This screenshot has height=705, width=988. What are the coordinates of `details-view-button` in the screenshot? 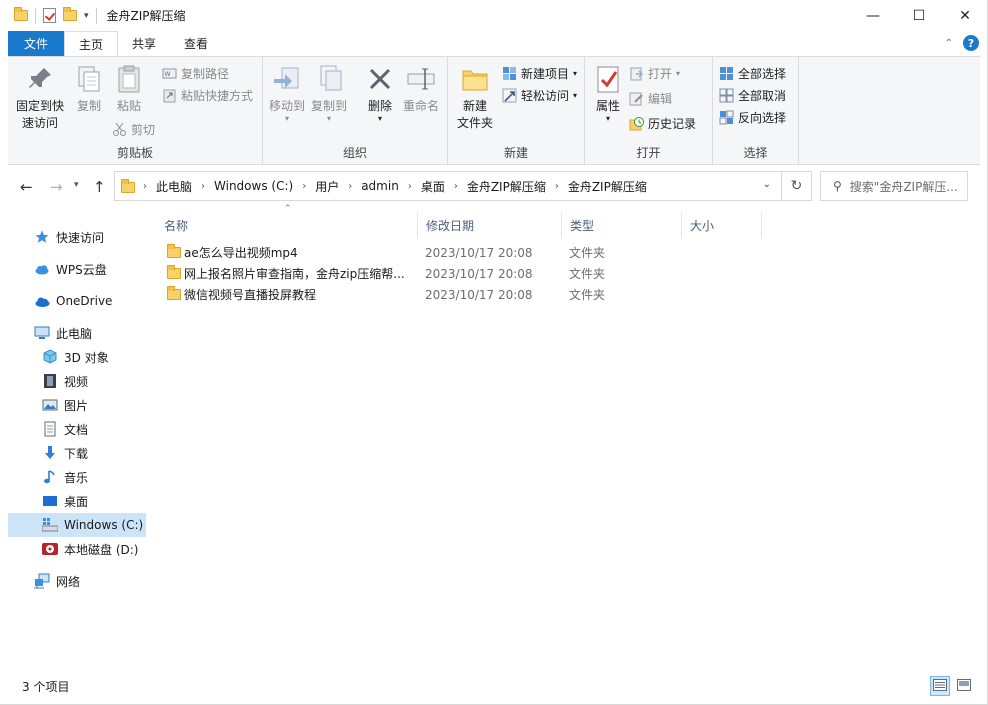 It's located at (940, 686).